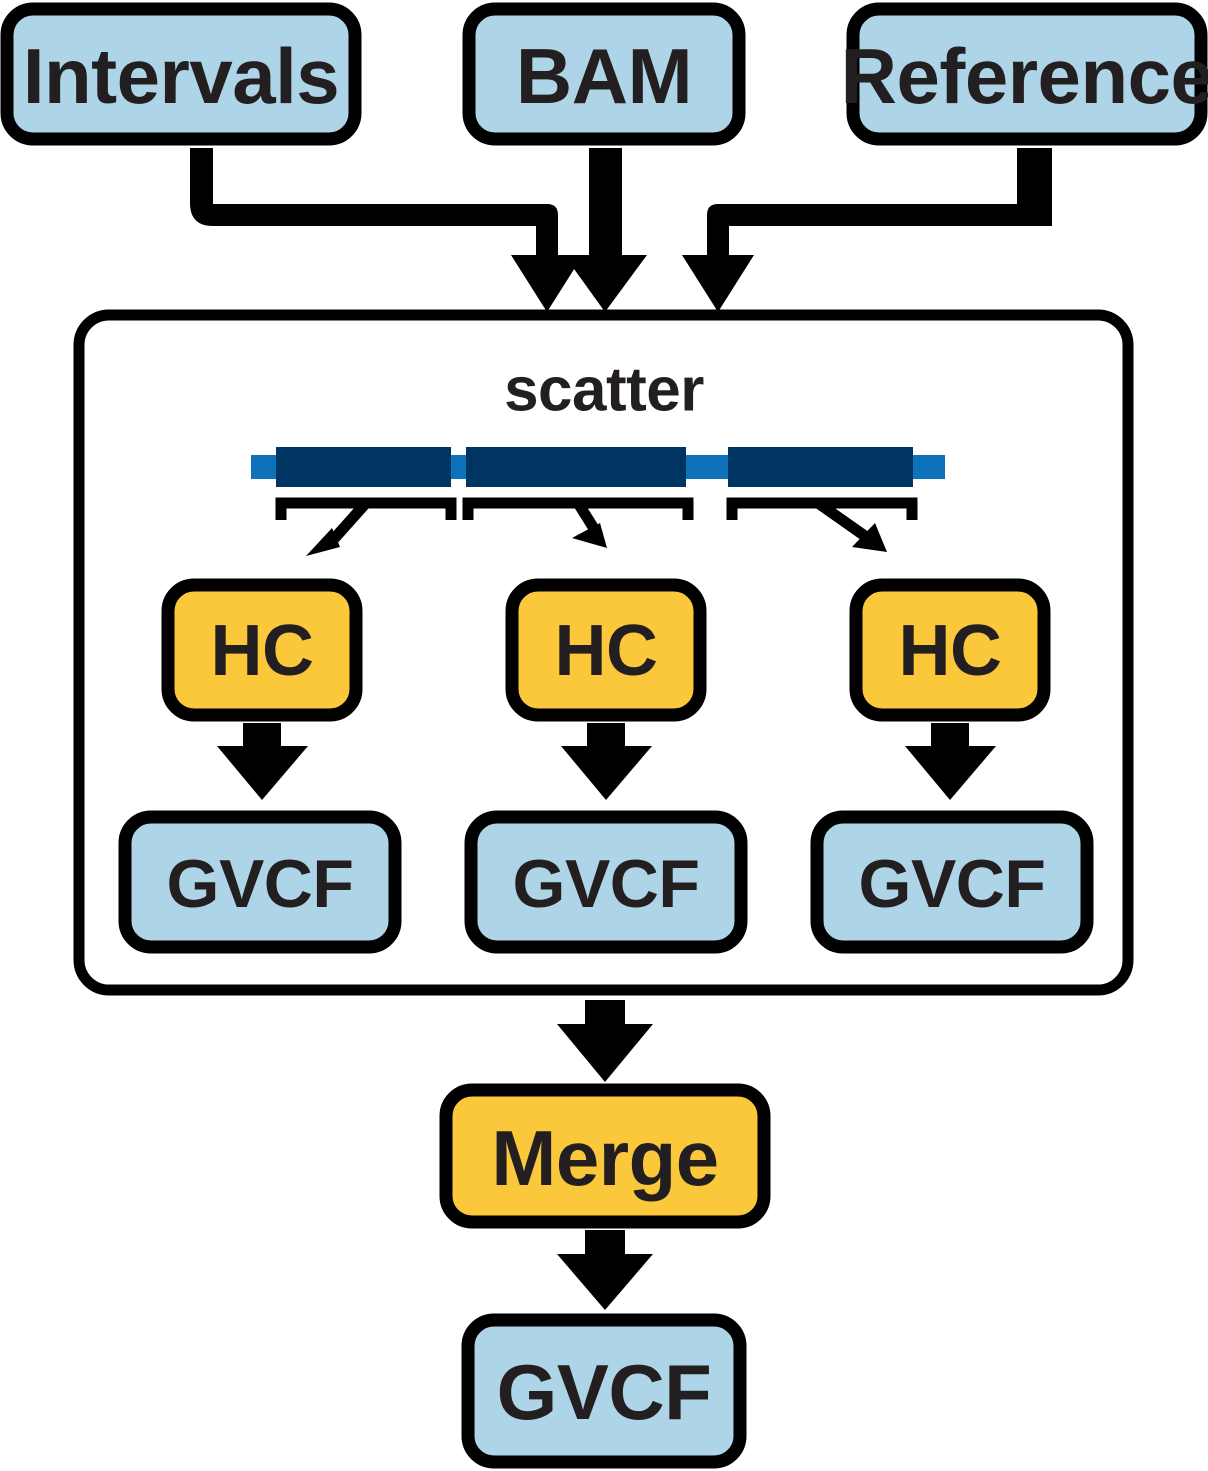 The height and width of the screenshot is (1471, 1208). I want to click on task-box-hc-1: HC, so click(262, 650).